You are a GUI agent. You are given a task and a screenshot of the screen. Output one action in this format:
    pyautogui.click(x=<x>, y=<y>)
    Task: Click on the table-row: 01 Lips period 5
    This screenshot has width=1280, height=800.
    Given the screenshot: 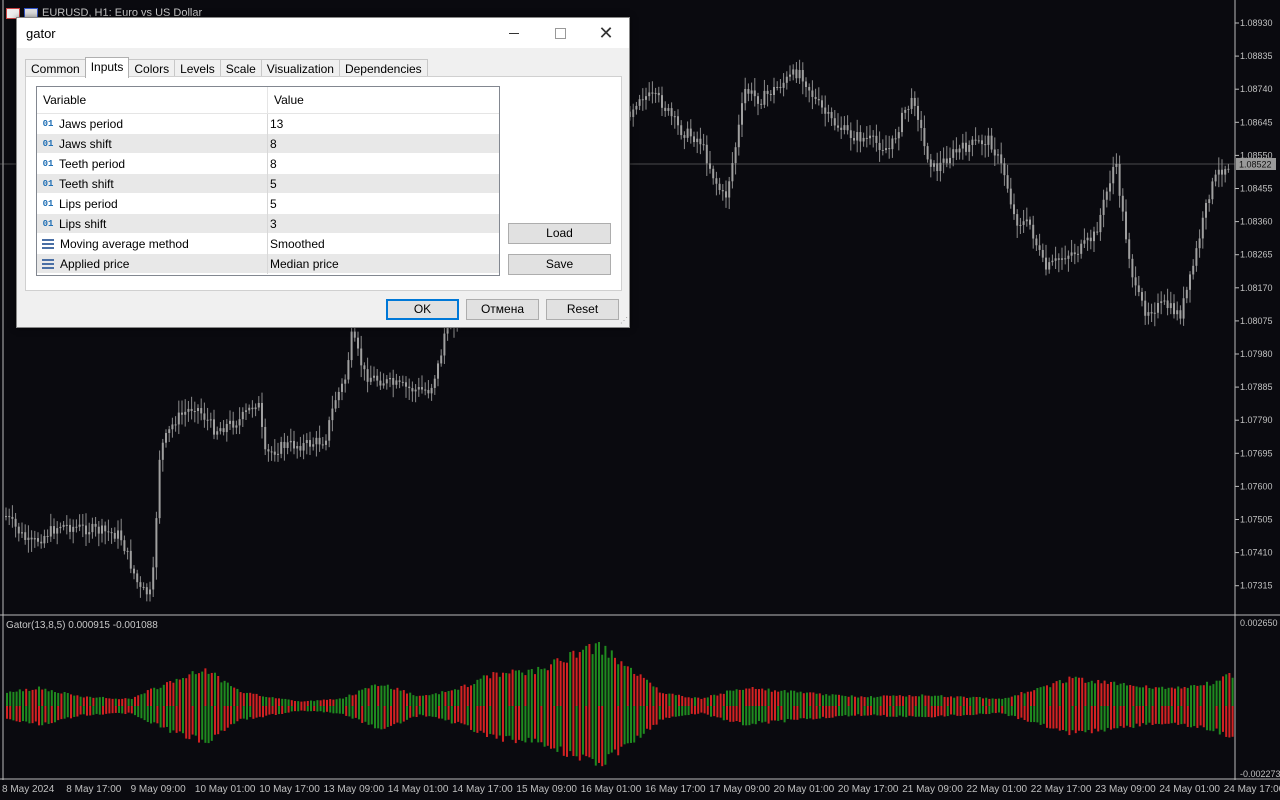 What is the action you would take?
    pyautogui.click(x=268, y=204)
    